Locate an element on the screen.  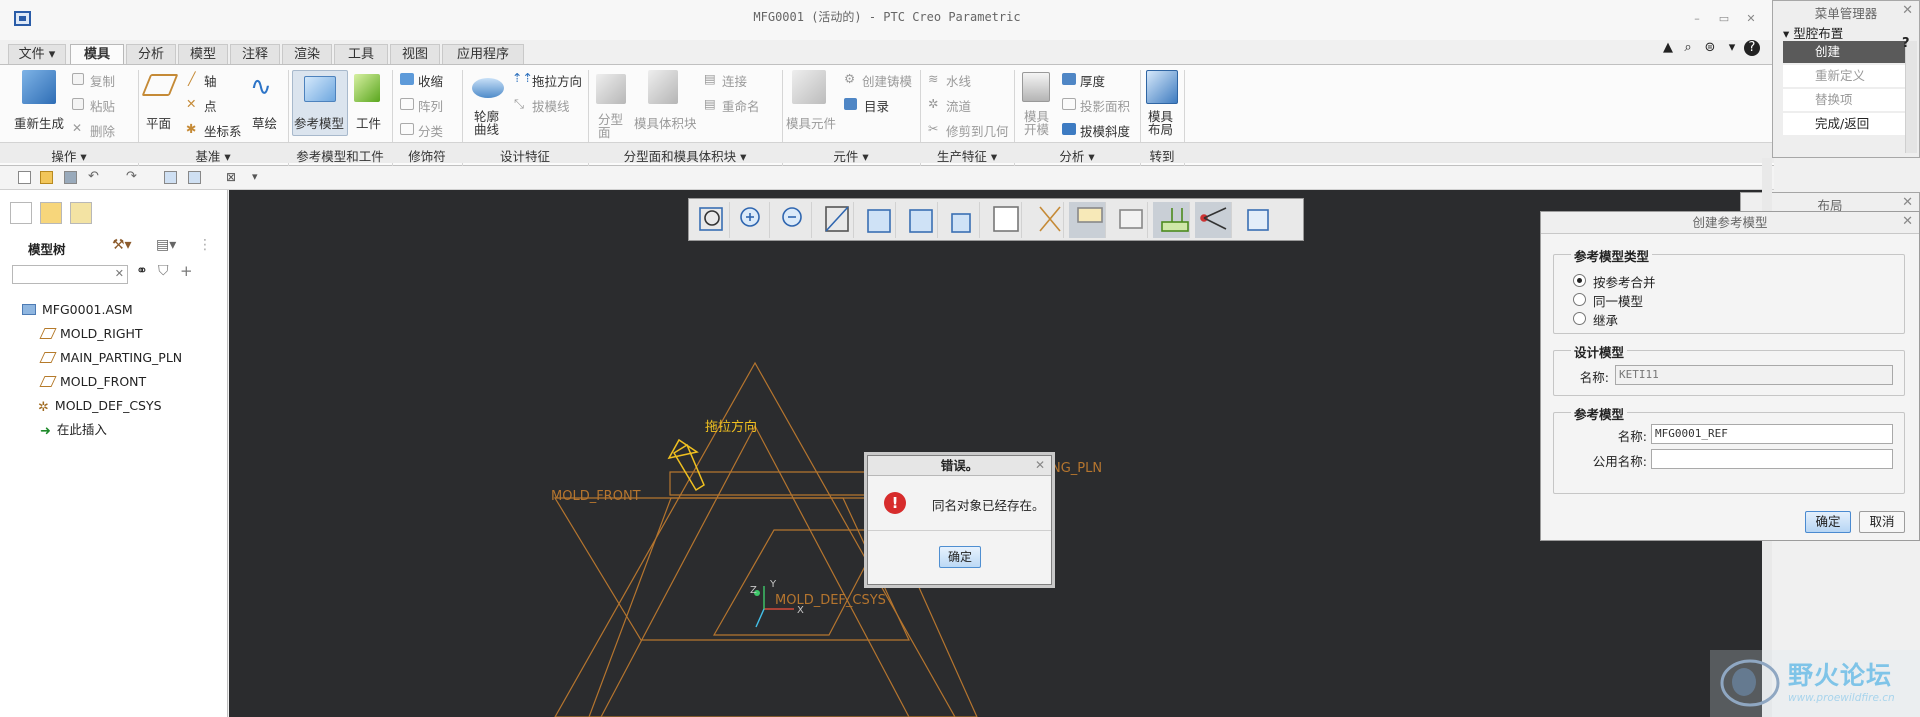
cavity-layout-section: ▾ 型腔布置 is located at coordinates (1813, 32).